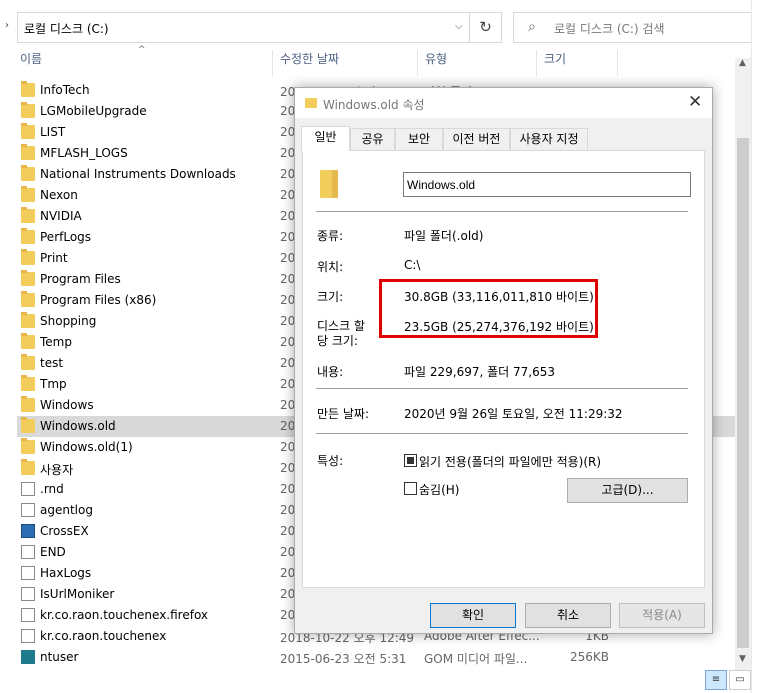  I want to click on type-value: 파일 폴더(.old), so click(444, 236).